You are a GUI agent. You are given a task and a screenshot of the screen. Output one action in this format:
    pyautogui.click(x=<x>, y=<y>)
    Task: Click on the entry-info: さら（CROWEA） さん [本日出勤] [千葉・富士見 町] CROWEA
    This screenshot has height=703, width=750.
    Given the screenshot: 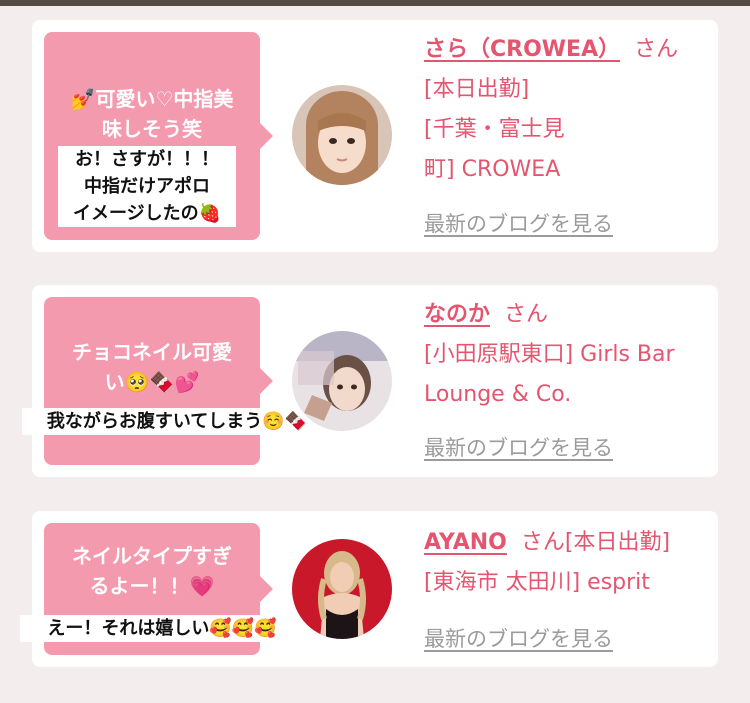 What is the action you would take?
    pyautogui.click(x=569, y=110)
    